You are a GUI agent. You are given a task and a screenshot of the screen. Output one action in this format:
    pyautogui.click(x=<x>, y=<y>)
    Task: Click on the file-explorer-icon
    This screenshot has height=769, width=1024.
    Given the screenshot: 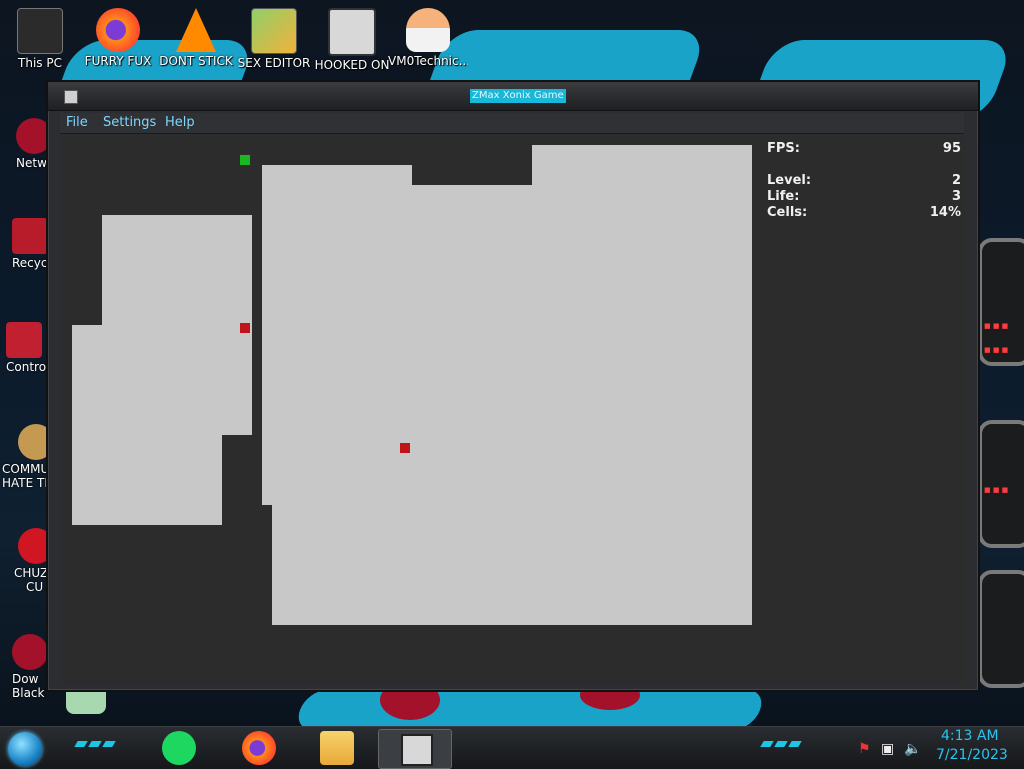 What is the action you would take?
    pyautogui.click(x=337, y=748)
    